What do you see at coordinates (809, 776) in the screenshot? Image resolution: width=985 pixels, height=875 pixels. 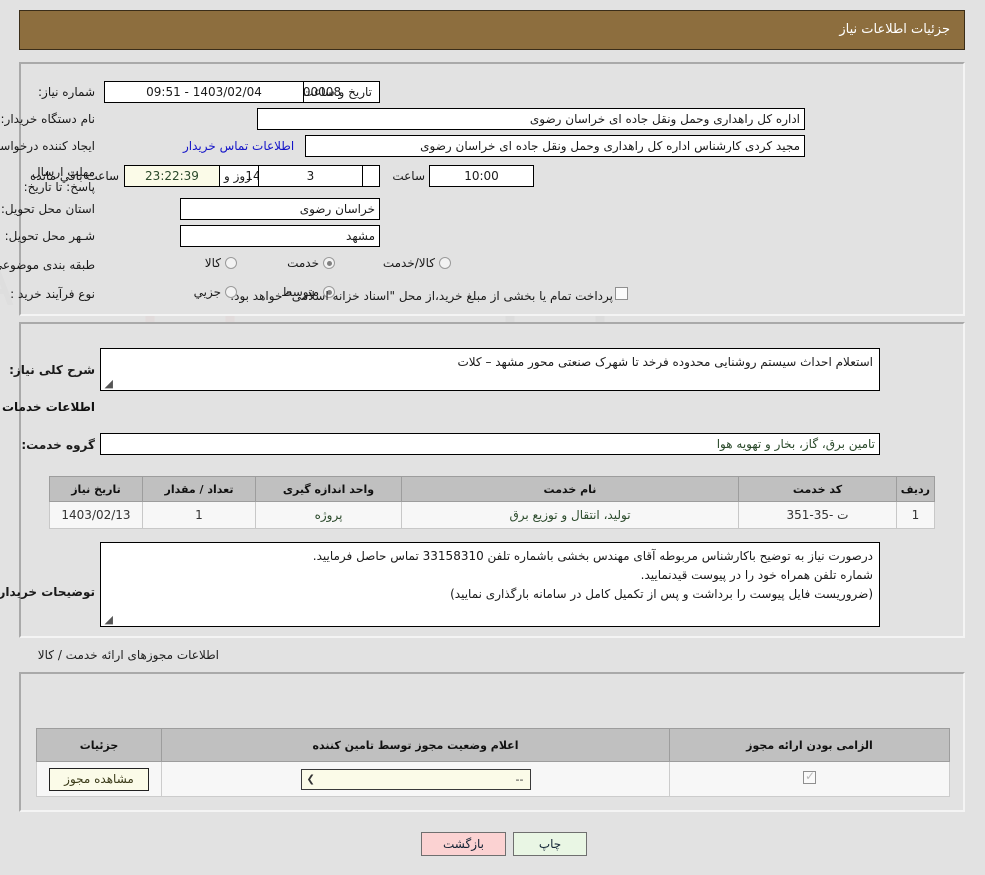 I see `license-required-checkbox` at bounding box center [809, 776].